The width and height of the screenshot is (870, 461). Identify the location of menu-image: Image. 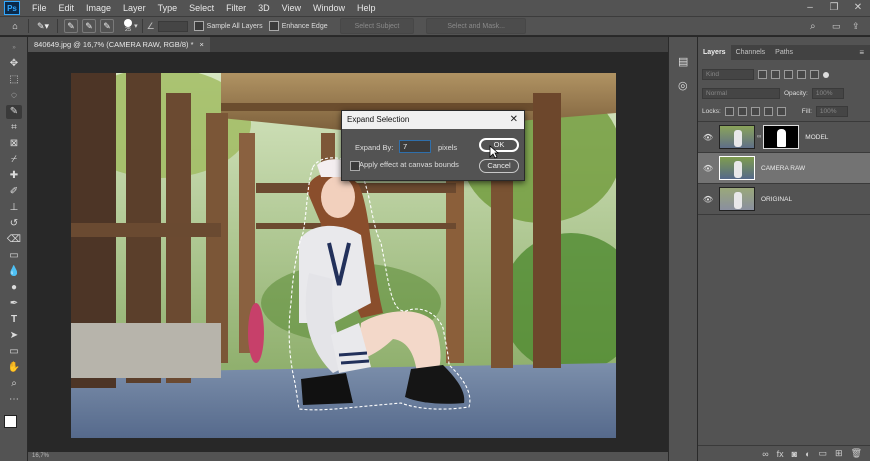
(98, 8).